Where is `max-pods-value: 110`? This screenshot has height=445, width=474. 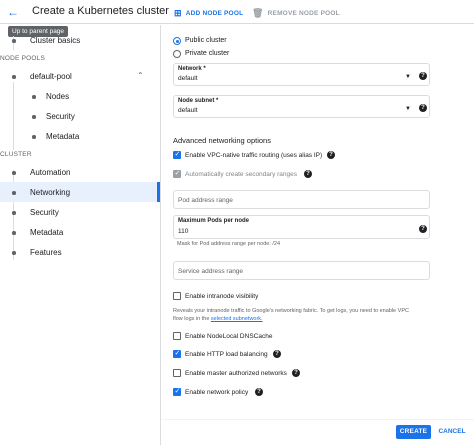
max-pods-value: 110 is located at coordinates (183, 231).